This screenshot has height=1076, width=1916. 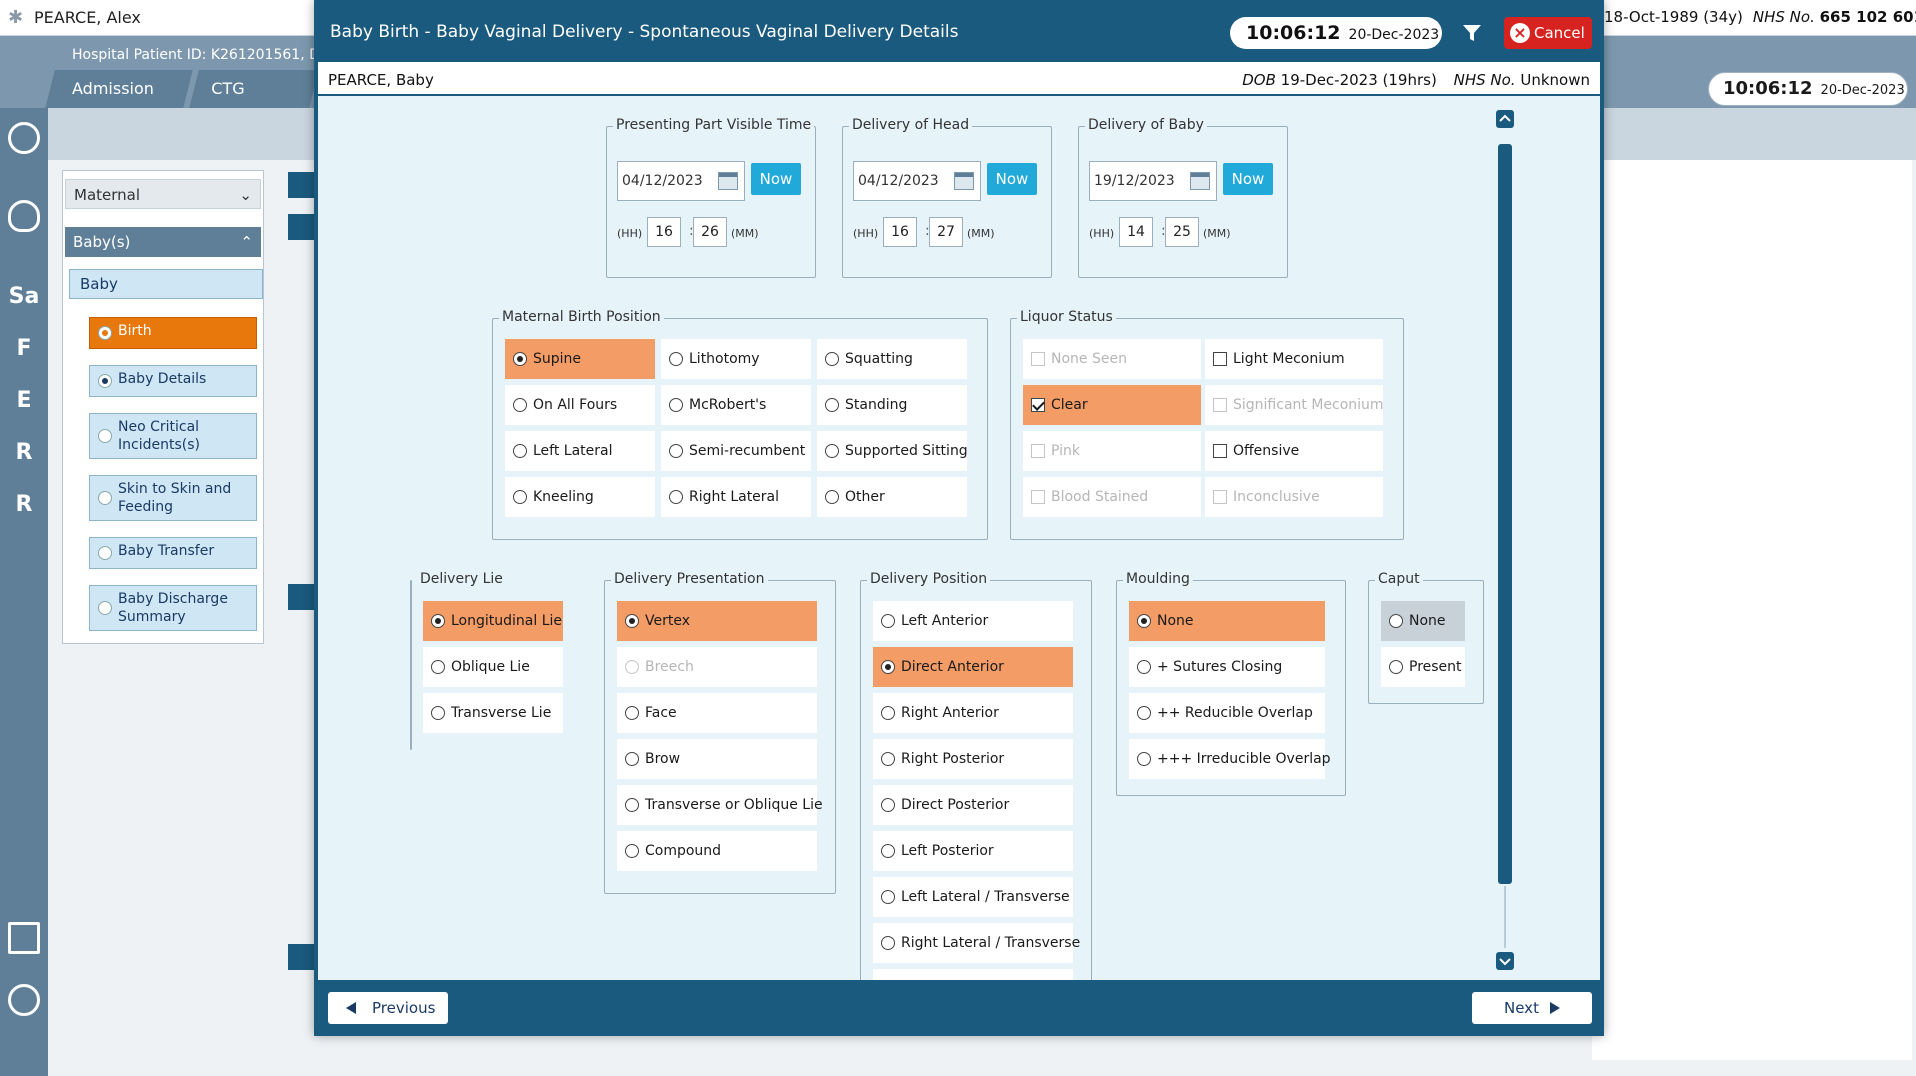 I want to click on option-on-all-fours: On All Fours, so click(x=580, y=405).